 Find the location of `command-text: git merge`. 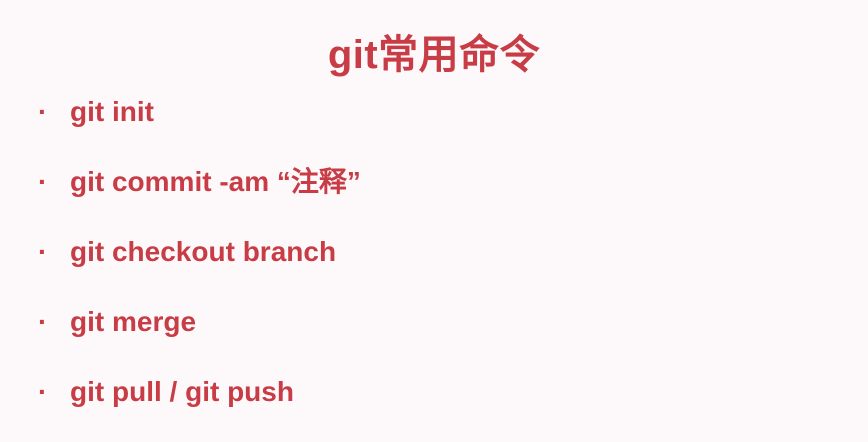

command-text: git merge is located at coordinates (133, 321).